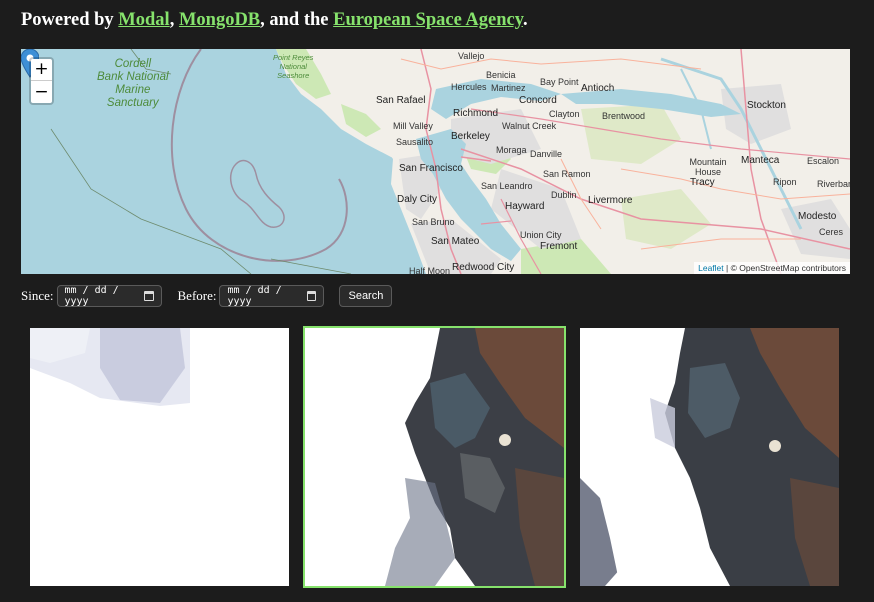 Image resolution: width=874 pixels, height=602 pixels. Describe the element at coordinates (41, 70) in the screenshot. I see `zoom-in-button: +` at that location.